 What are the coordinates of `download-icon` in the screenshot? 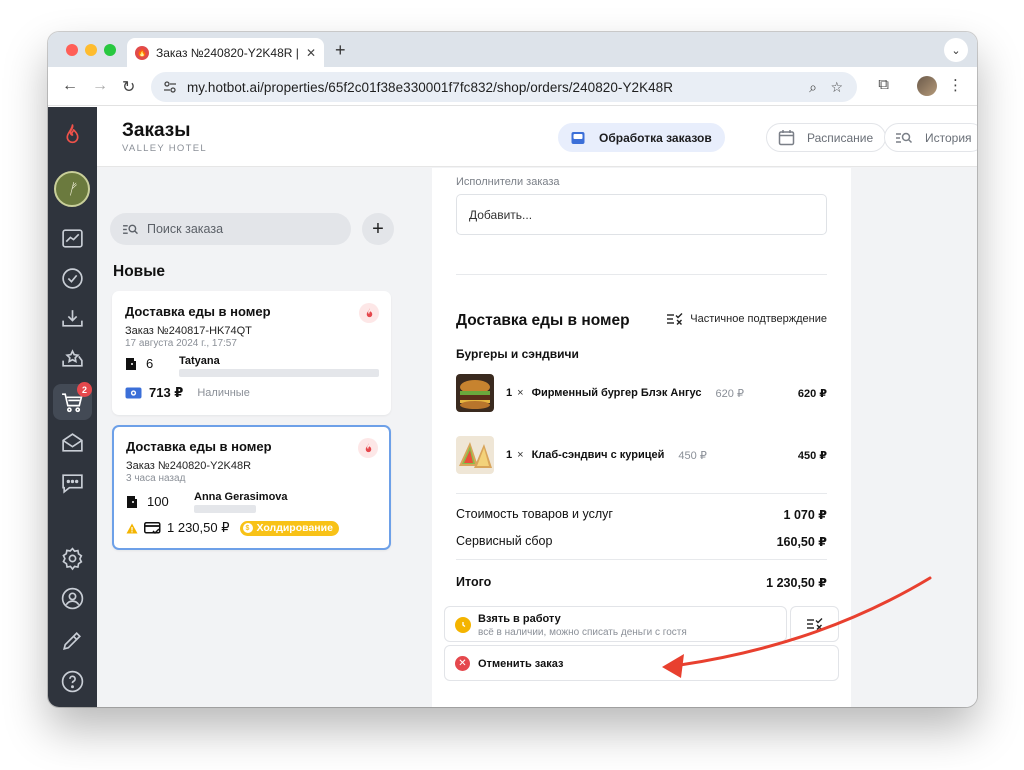 It's located at (72, 318).